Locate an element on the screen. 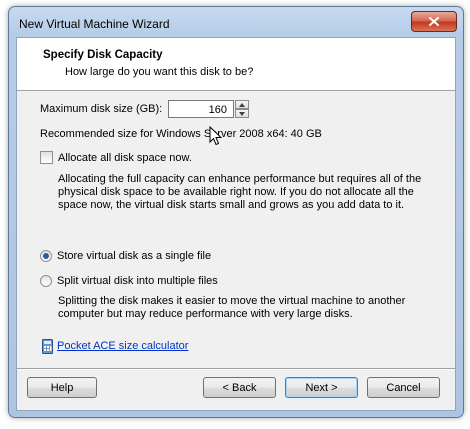  arrow-up-icon is located at coordinates (242, 104).